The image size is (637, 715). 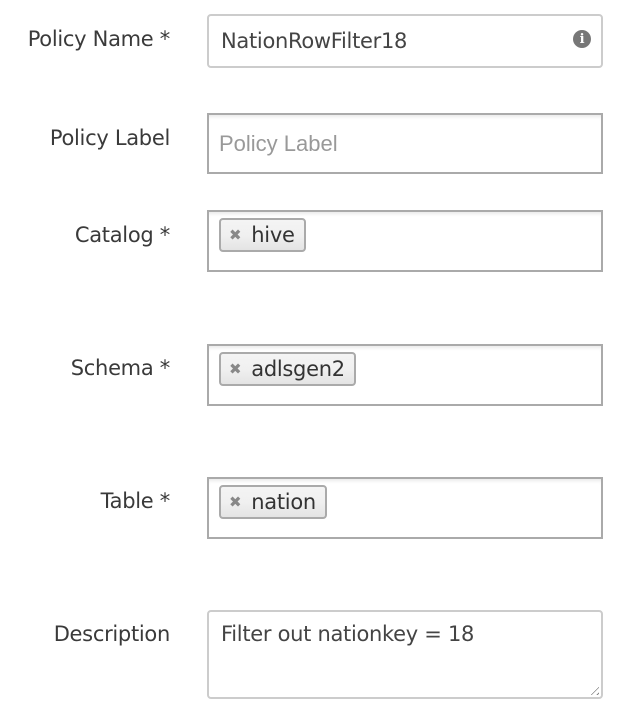 I want to click on description-label: Description, so click(x=112, y=634).